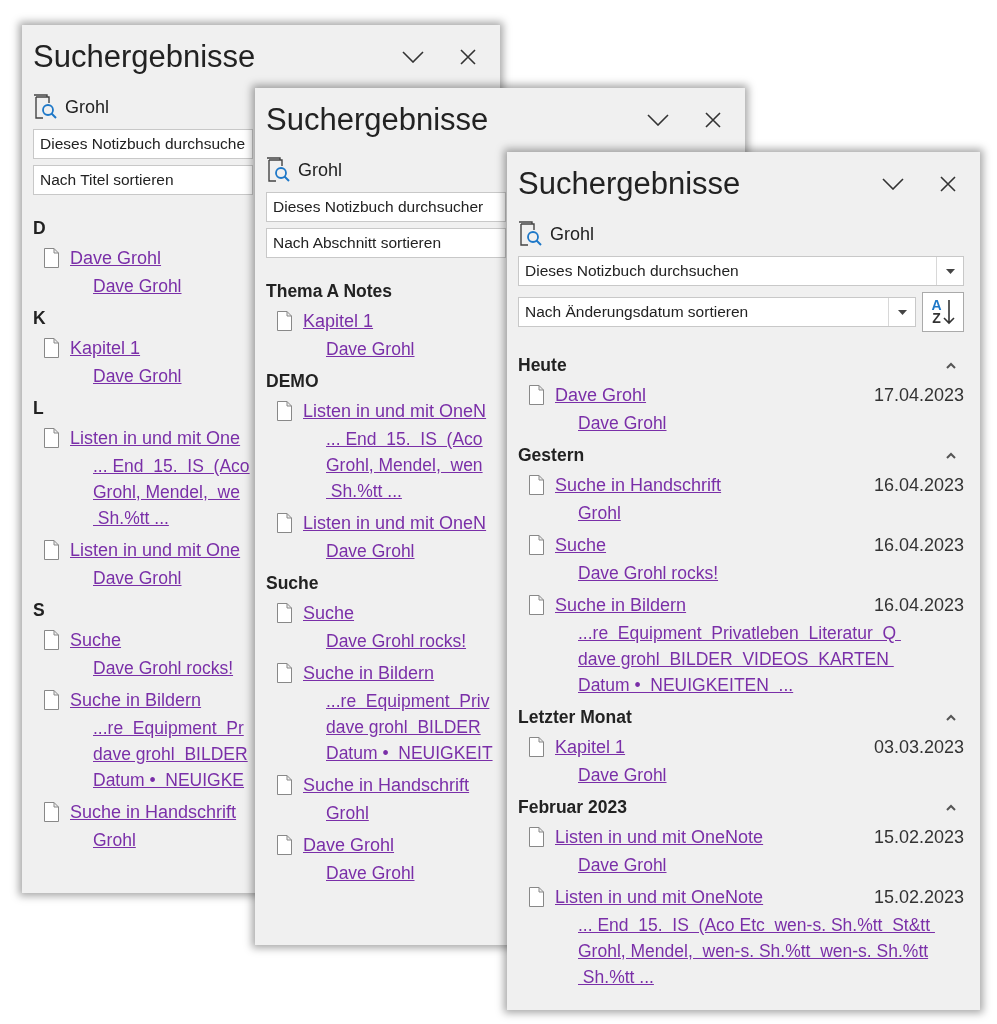 This screenshot has height=1024, width=997. I want to click on group-heading: K, so click(39, 318).